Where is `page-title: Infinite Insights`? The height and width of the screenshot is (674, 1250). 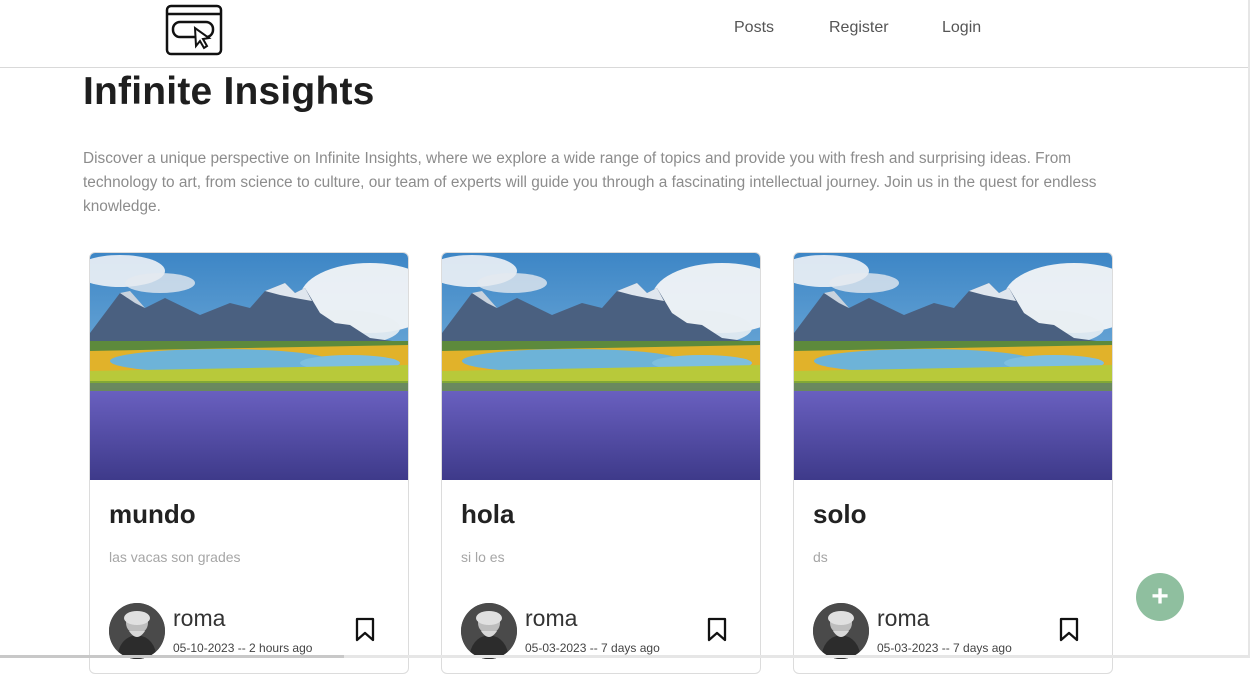
page-title: Infinite Insights is located at coordinates (229, 91).